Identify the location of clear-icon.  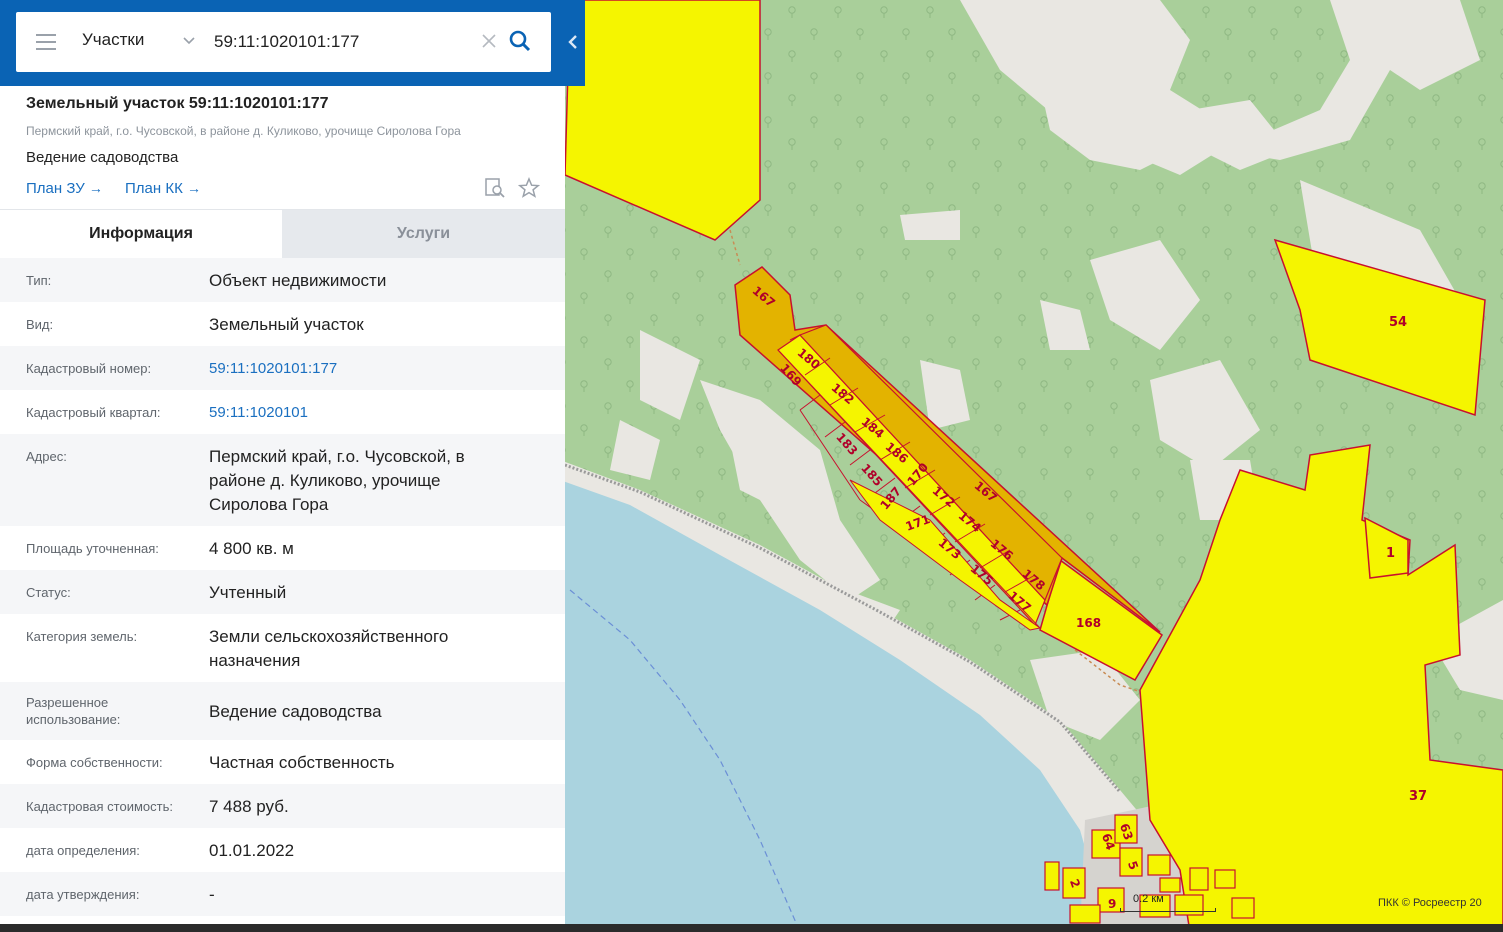
(489, 41).